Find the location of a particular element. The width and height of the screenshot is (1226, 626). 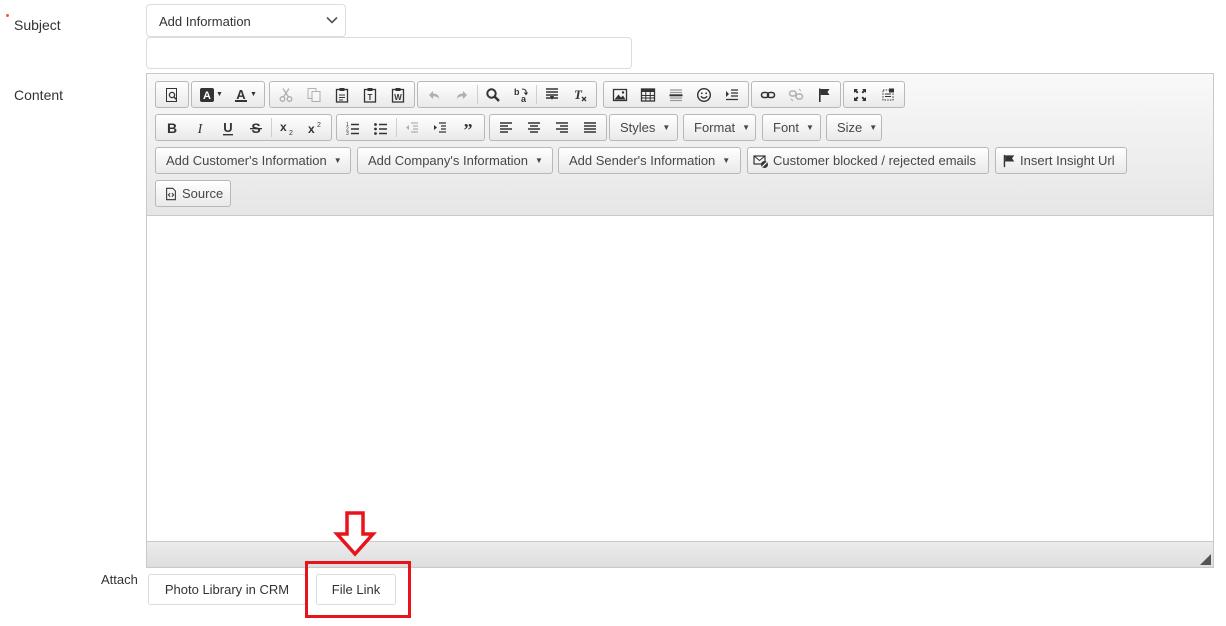

content-label: Content is located at coordinates (39, 95).